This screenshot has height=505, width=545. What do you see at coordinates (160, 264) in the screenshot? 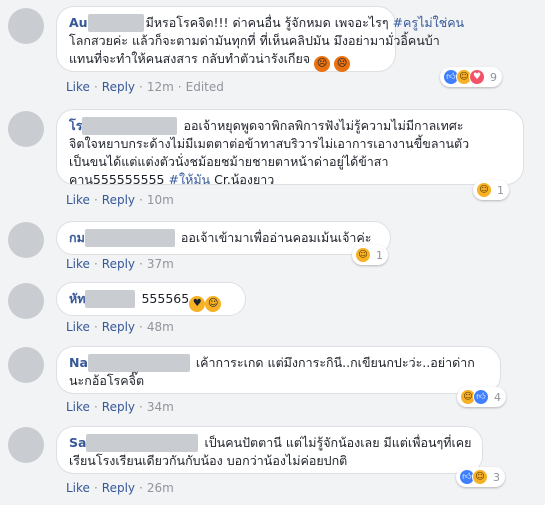
I see `timestamp: 37m` at bounding box center [160, 264].